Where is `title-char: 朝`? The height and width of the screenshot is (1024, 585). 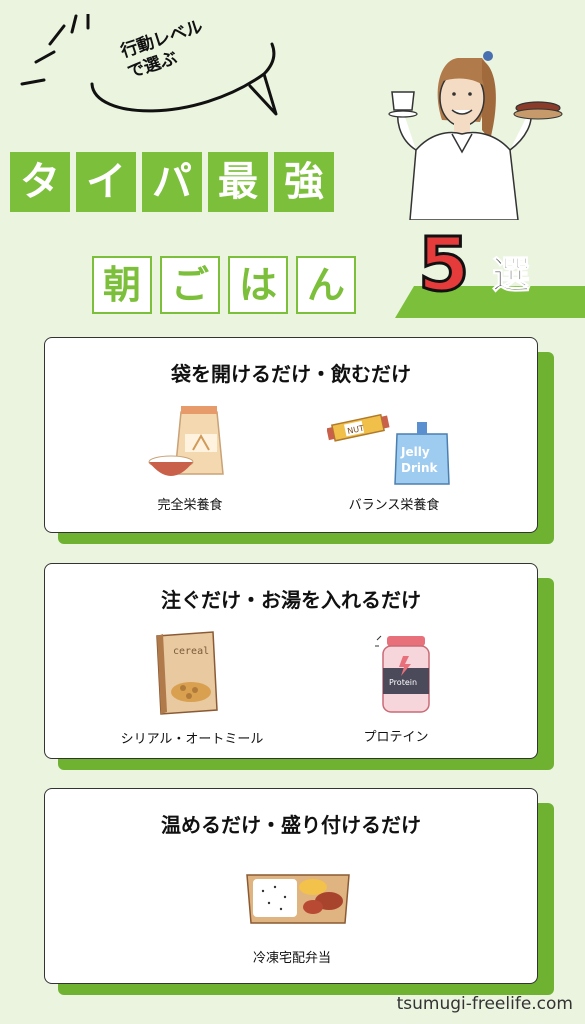
title-char: 朝 is located at coordinates (122, 285).